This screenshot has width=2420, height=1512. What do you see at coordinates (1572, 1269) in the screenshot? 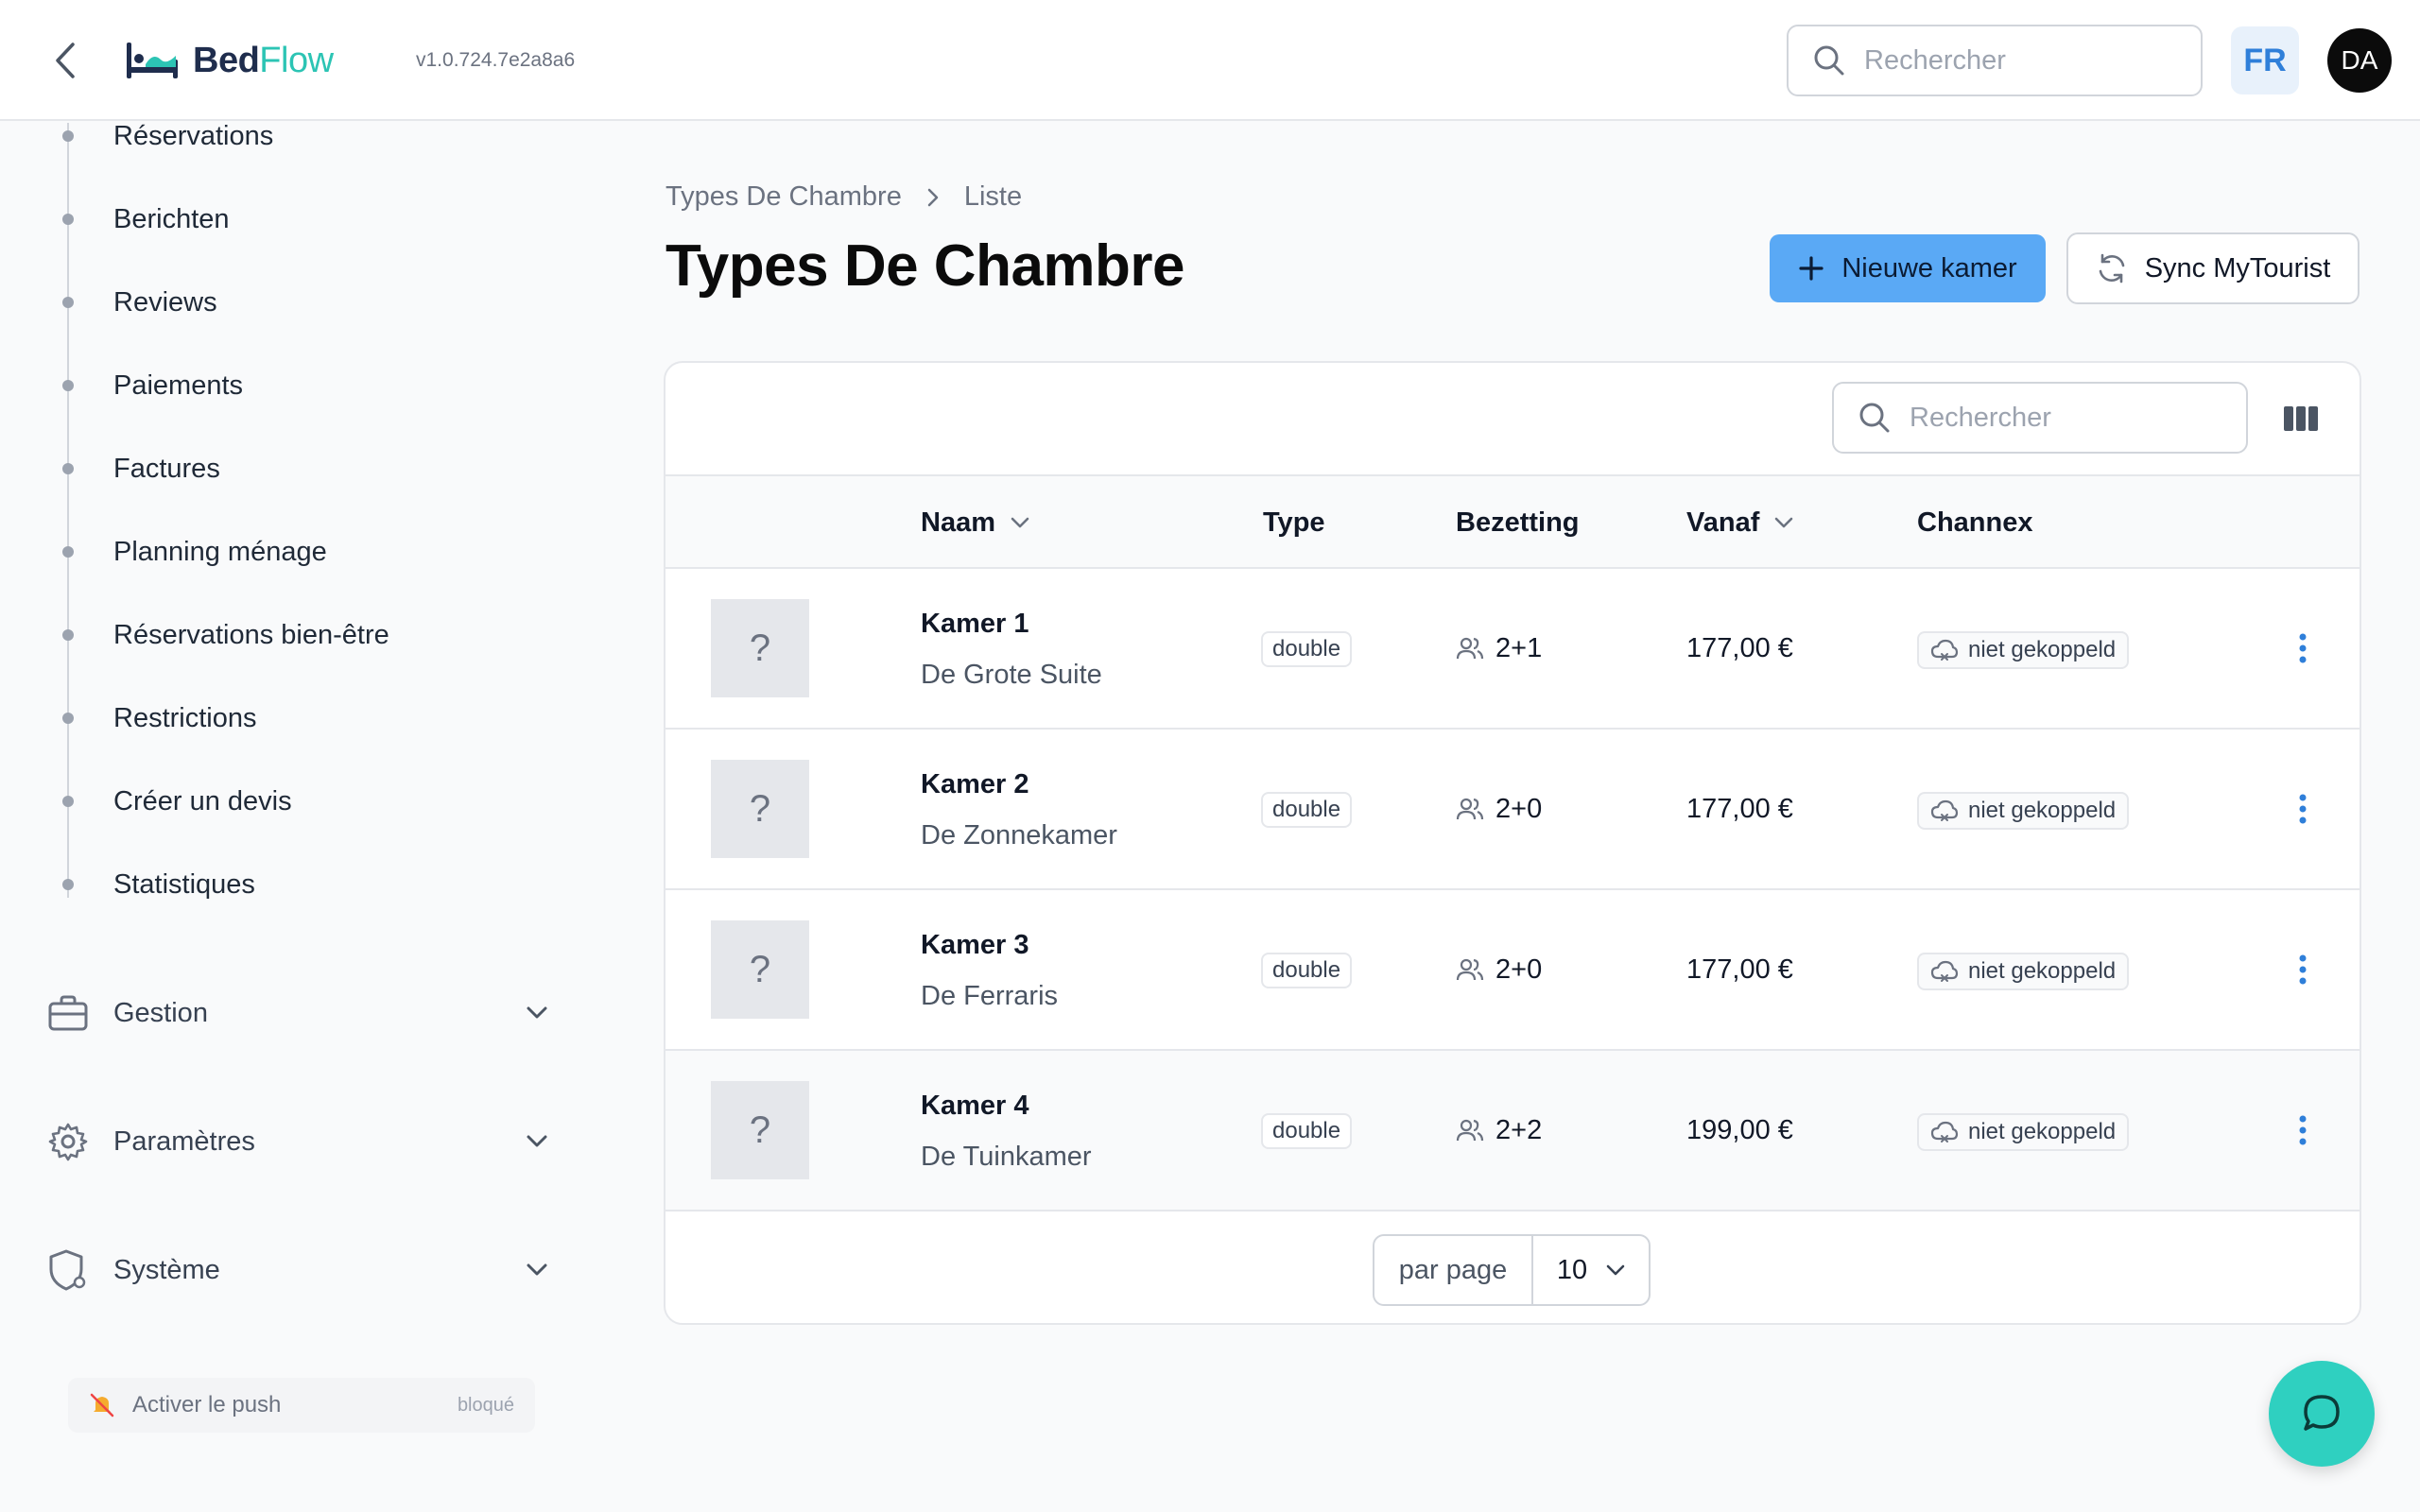
I see `per-page-value: 10` at bounding box center [1572, 1269].